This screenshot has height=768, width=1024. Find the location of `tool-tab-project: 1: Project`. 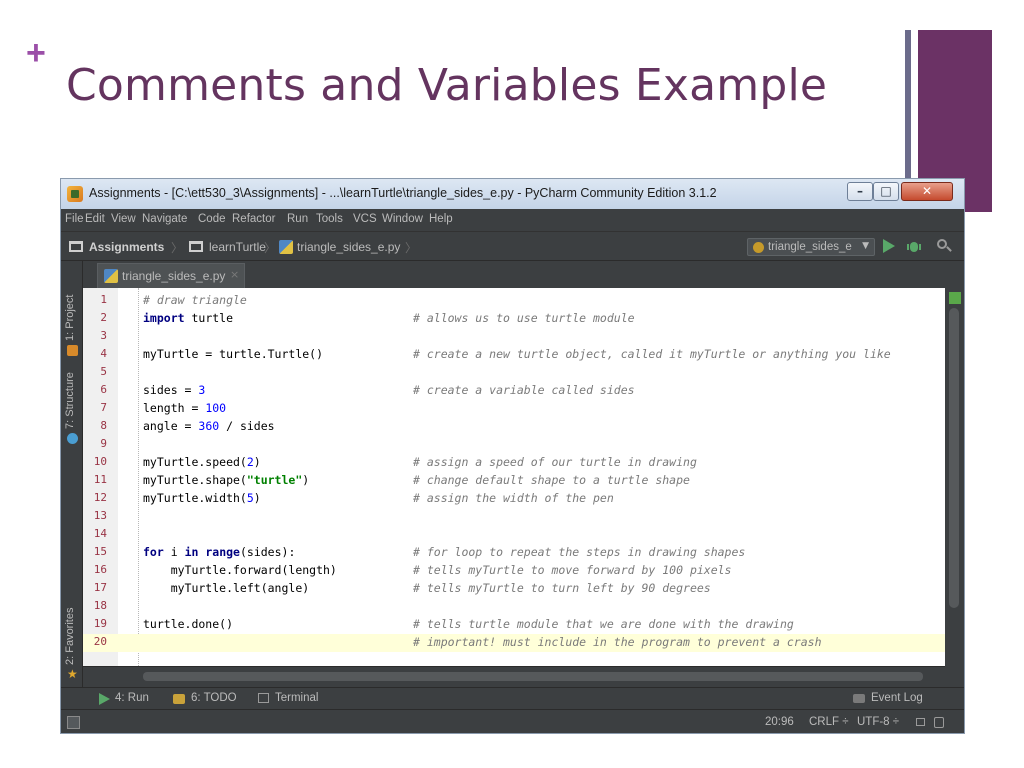

tool-tab-project: 1: Project is located at coordinates (70, 318).